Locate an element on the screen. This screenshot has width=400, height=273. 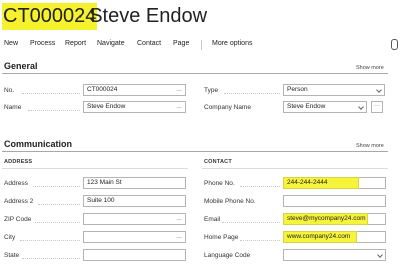
label-language-code: Language Code is located at coordinates (227, 255).